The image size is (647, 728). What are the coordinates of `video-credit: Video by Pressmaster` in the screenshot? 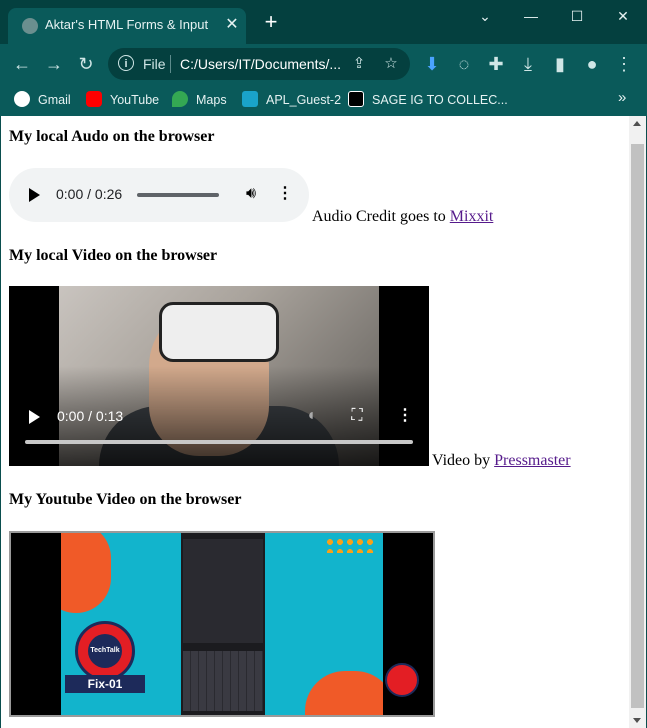 It's located at (501, 460).